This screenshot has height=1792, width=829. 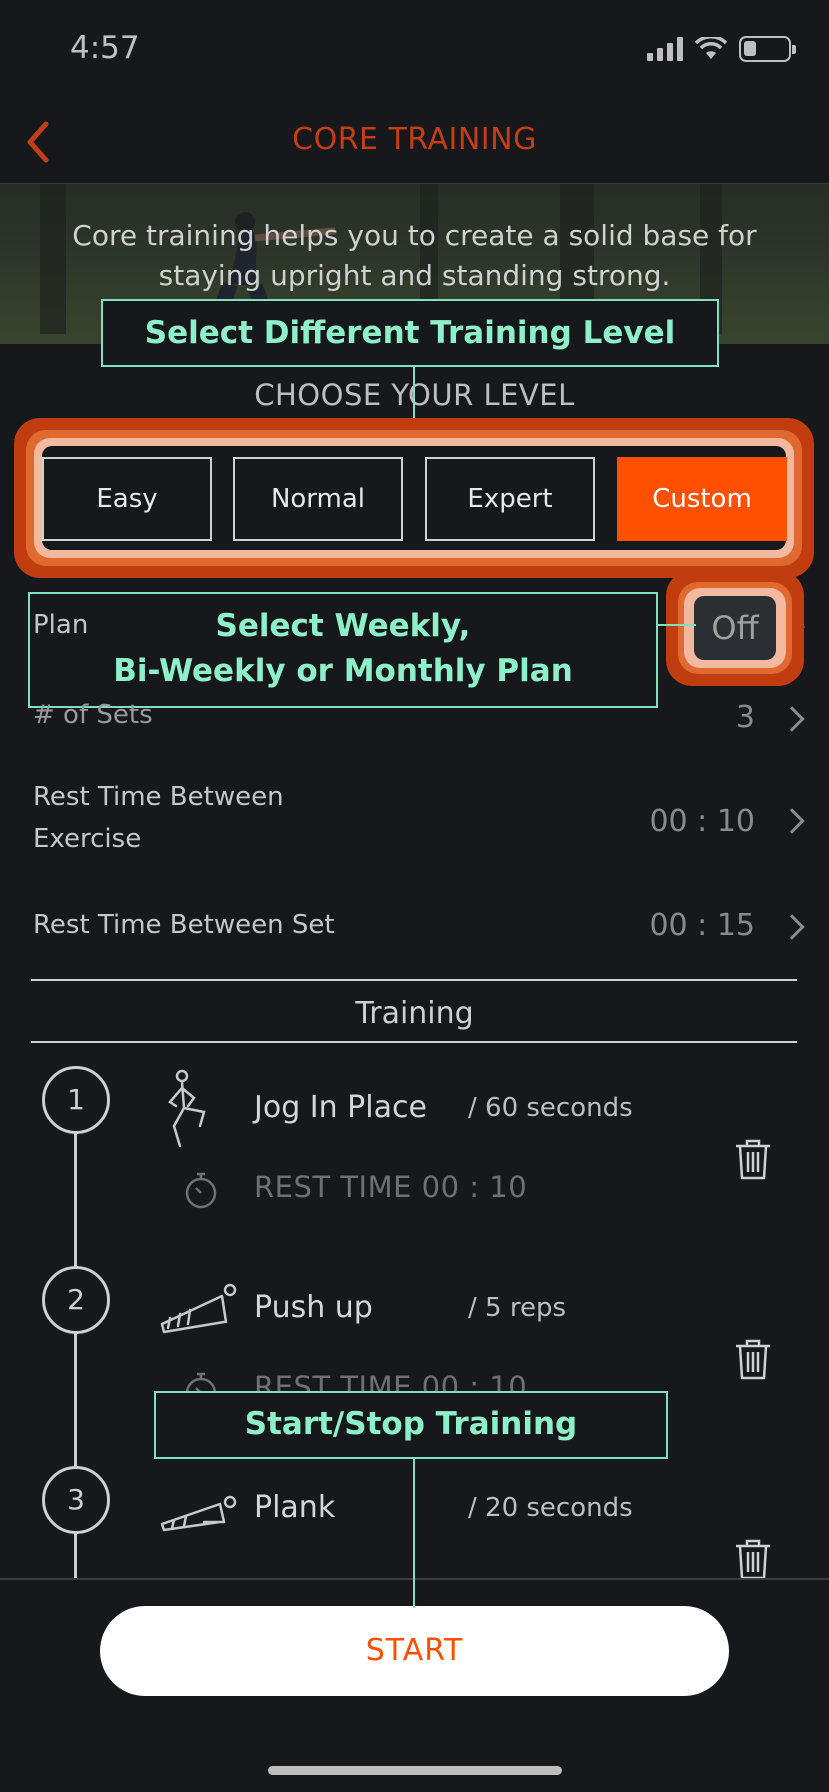 What do you see at coordinates (414, 1013) in the screenshot?
I see `training-header: Training` at bounding box center [414, 1013].